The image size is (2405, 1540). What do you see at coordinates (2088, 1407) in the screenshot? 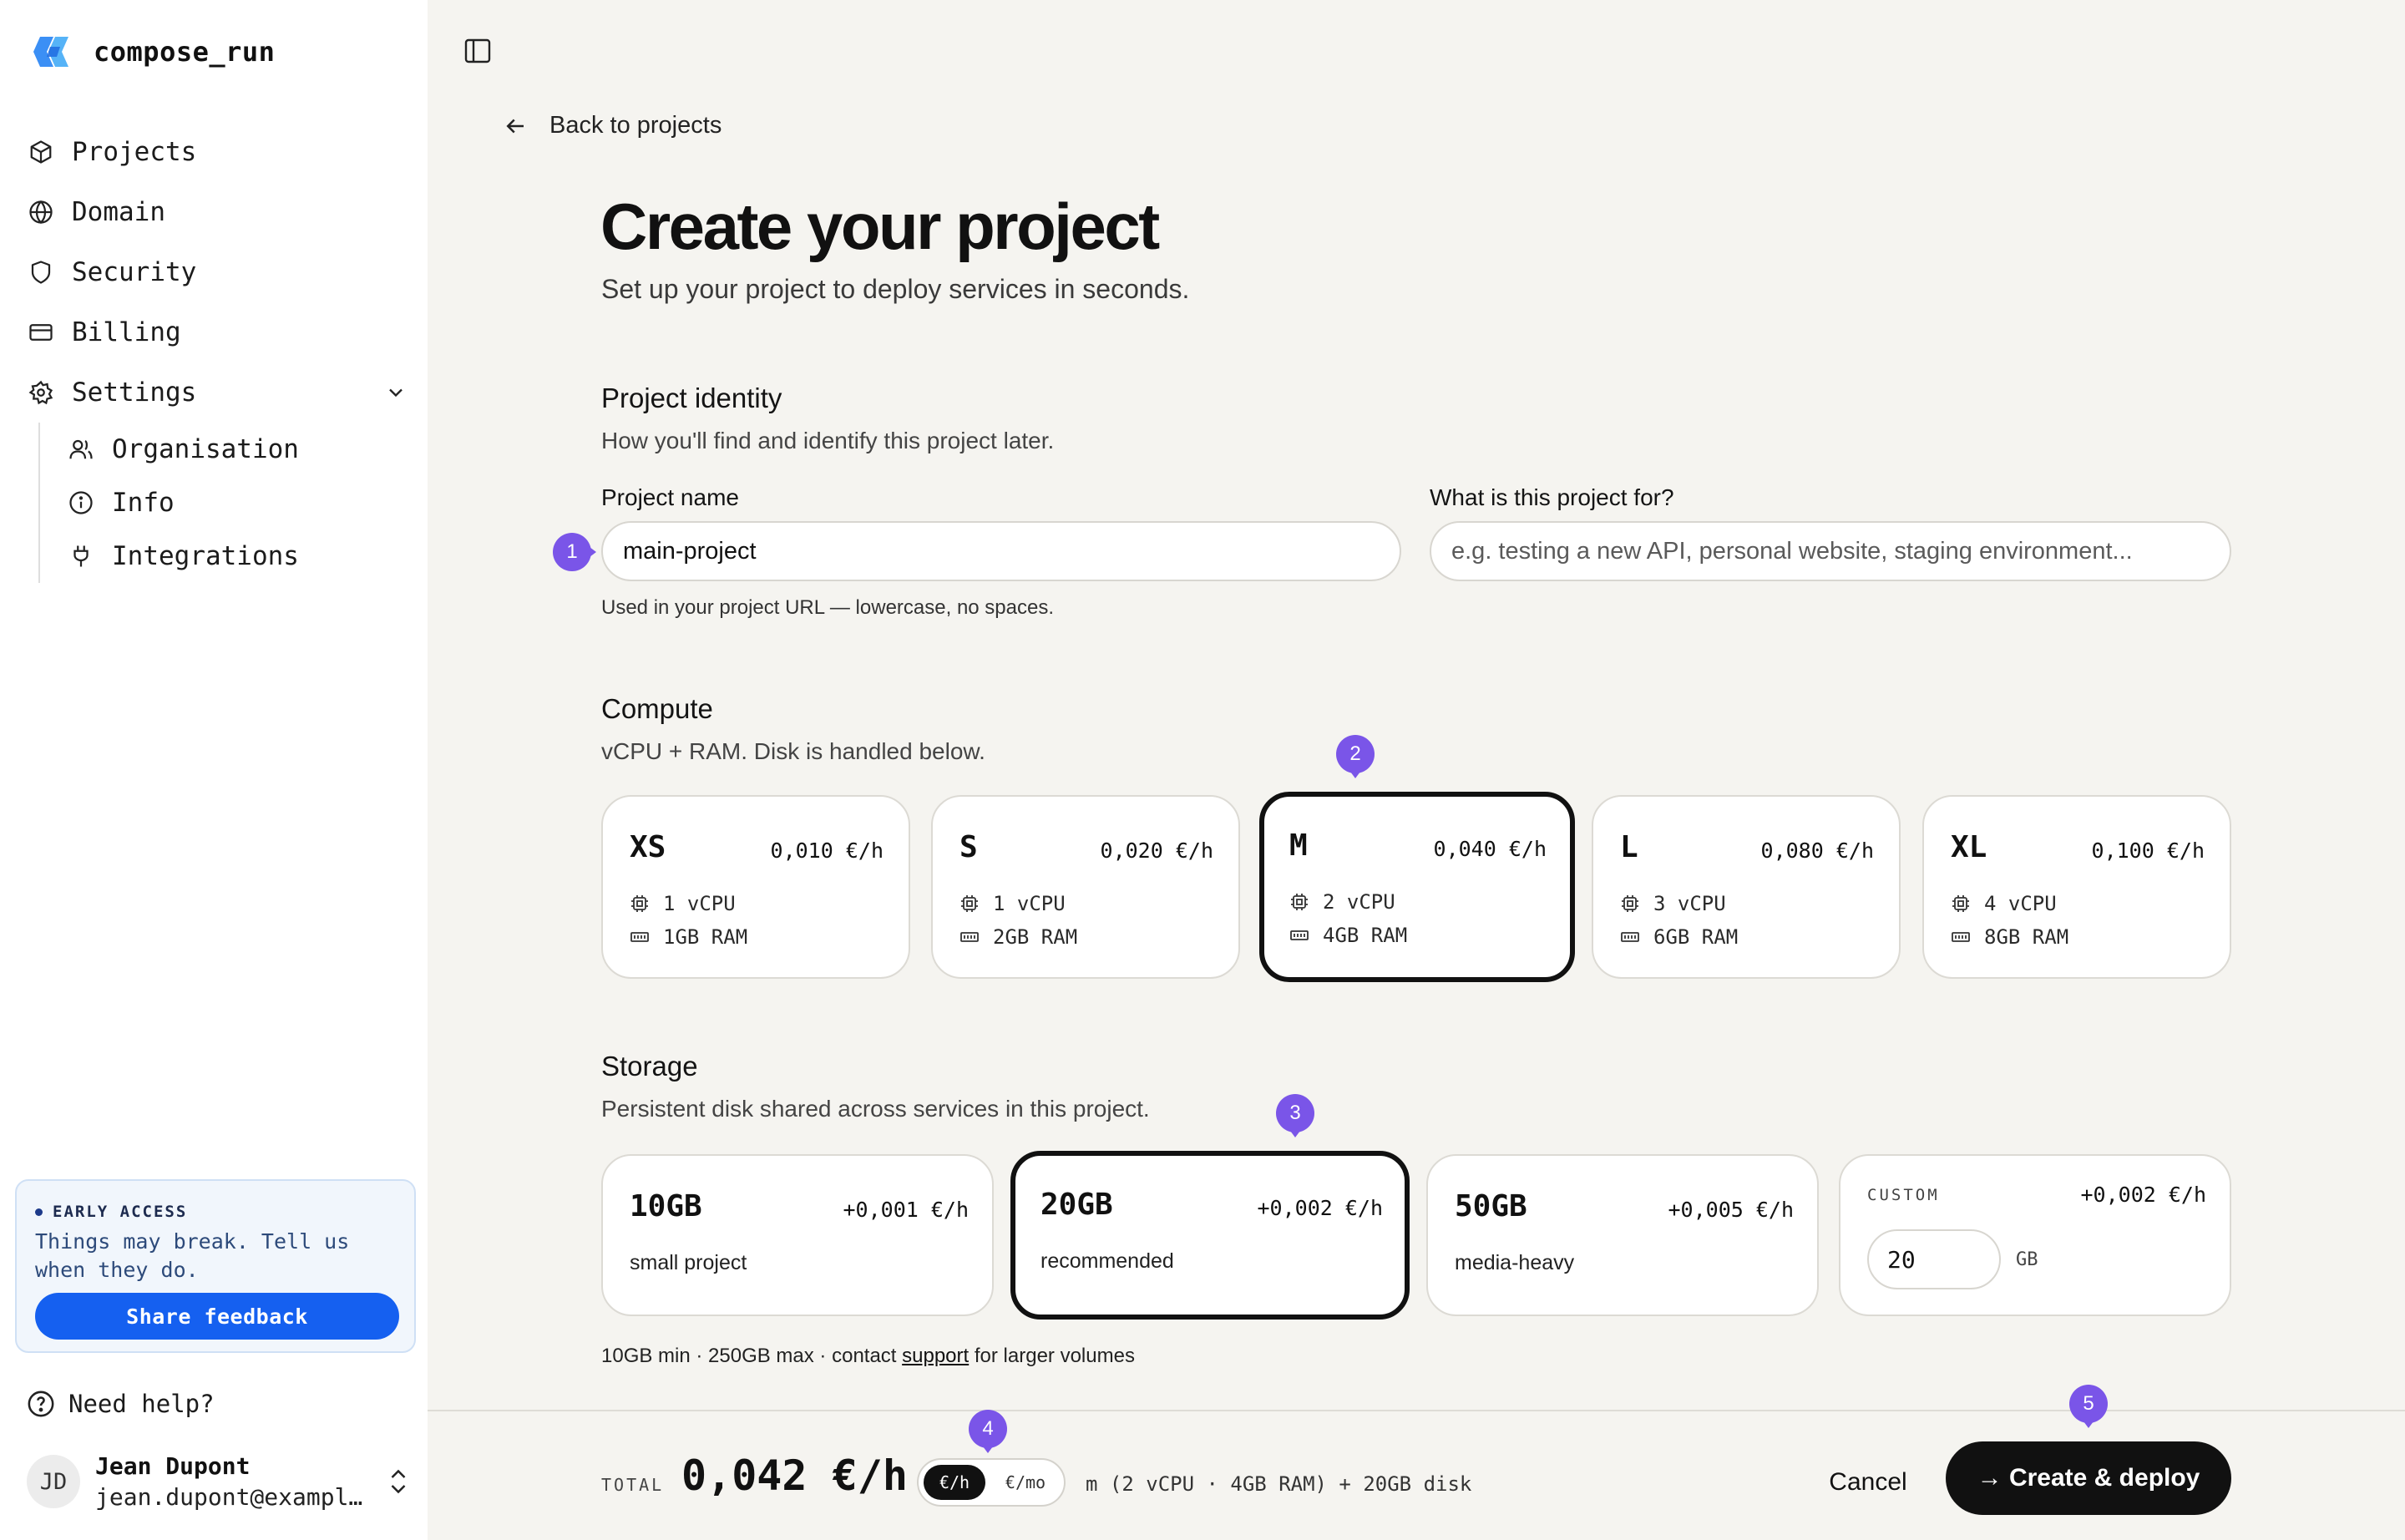
I see `step-marker-5: 5` at bounding box center [2088, 1407].